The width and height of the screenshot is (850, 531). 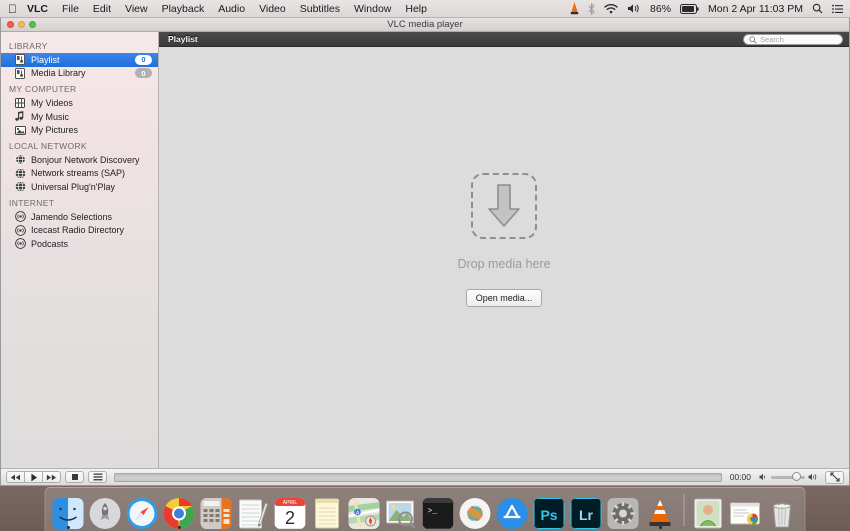 I want to click on dock-item-terminal: >_, so click(x=438, y=511).